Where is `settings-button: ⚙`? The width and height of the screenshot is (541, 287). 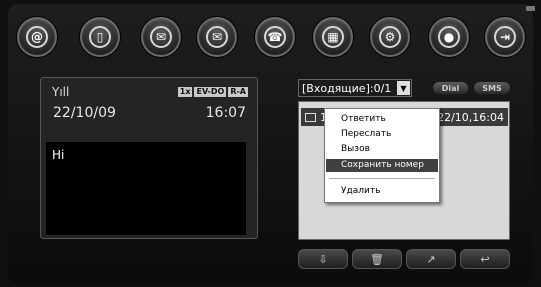
settings-button: ⚙ is located at coordinates (390, 37).